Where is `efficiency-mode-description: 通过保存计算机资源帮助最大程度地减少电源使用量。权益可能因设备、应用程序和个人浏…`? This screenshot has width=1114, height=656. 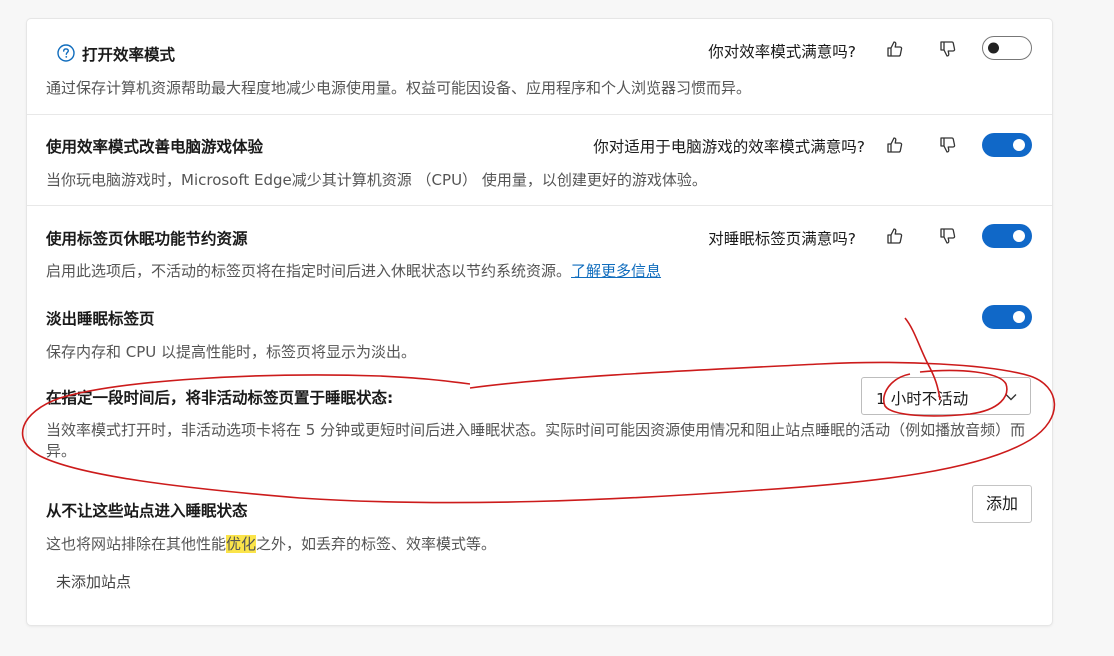 efficiency-mode-description: 通过保存计算机资源帮助最大程度地减少电源使用量。权益可能因设备、应用程序和个人浏… is located at coordinates (399, 88).